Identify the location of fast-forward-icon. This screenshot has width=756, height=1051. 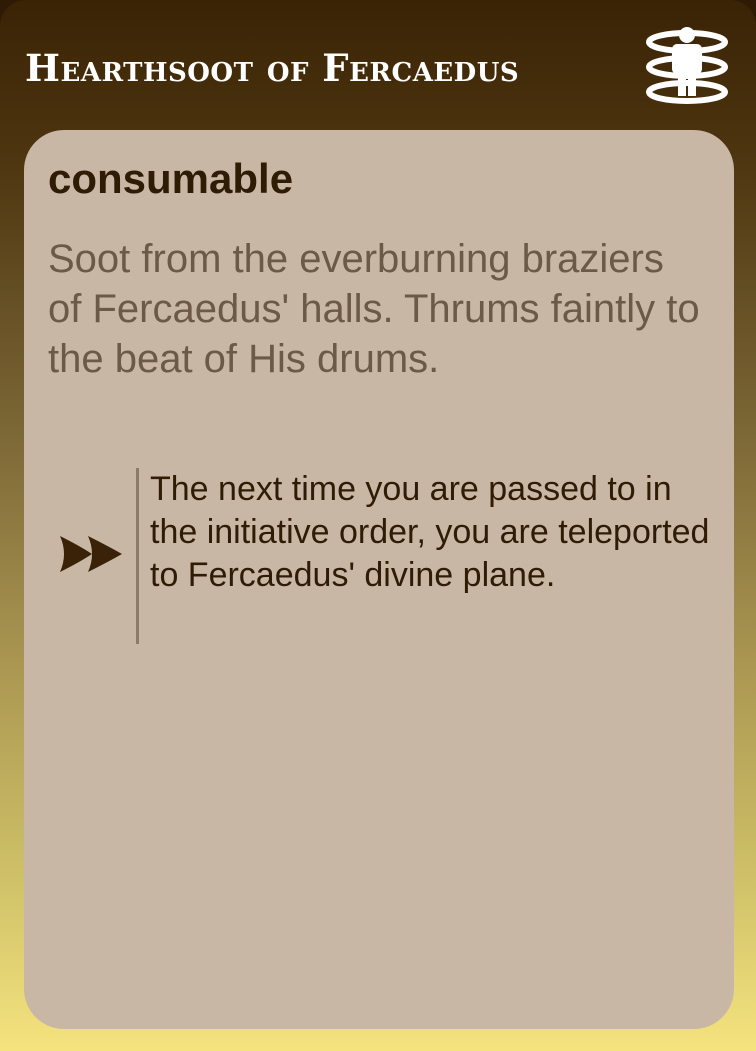
(91, 554).